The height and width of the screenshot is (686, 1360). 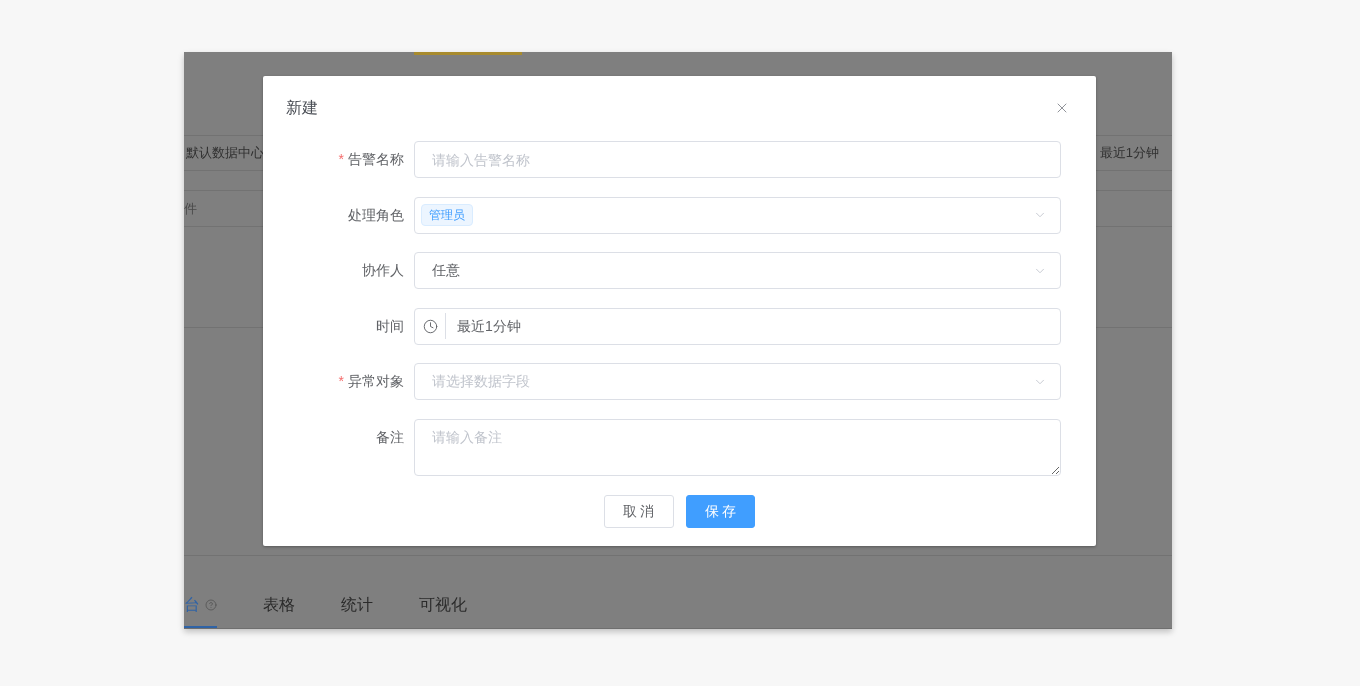 What do you see at coordinates (737, 159) in the screenshot?
I see `text-input: 请输入告警名称` at bounding box center [737, 159].